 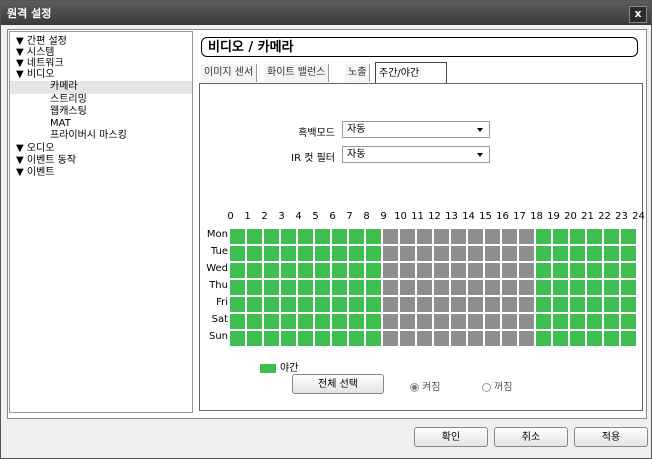 What do you see at coordinates (35, 75) in the screenshot?
I see `tree-item: ▼ 비디오` at bounding box center [35, 75].